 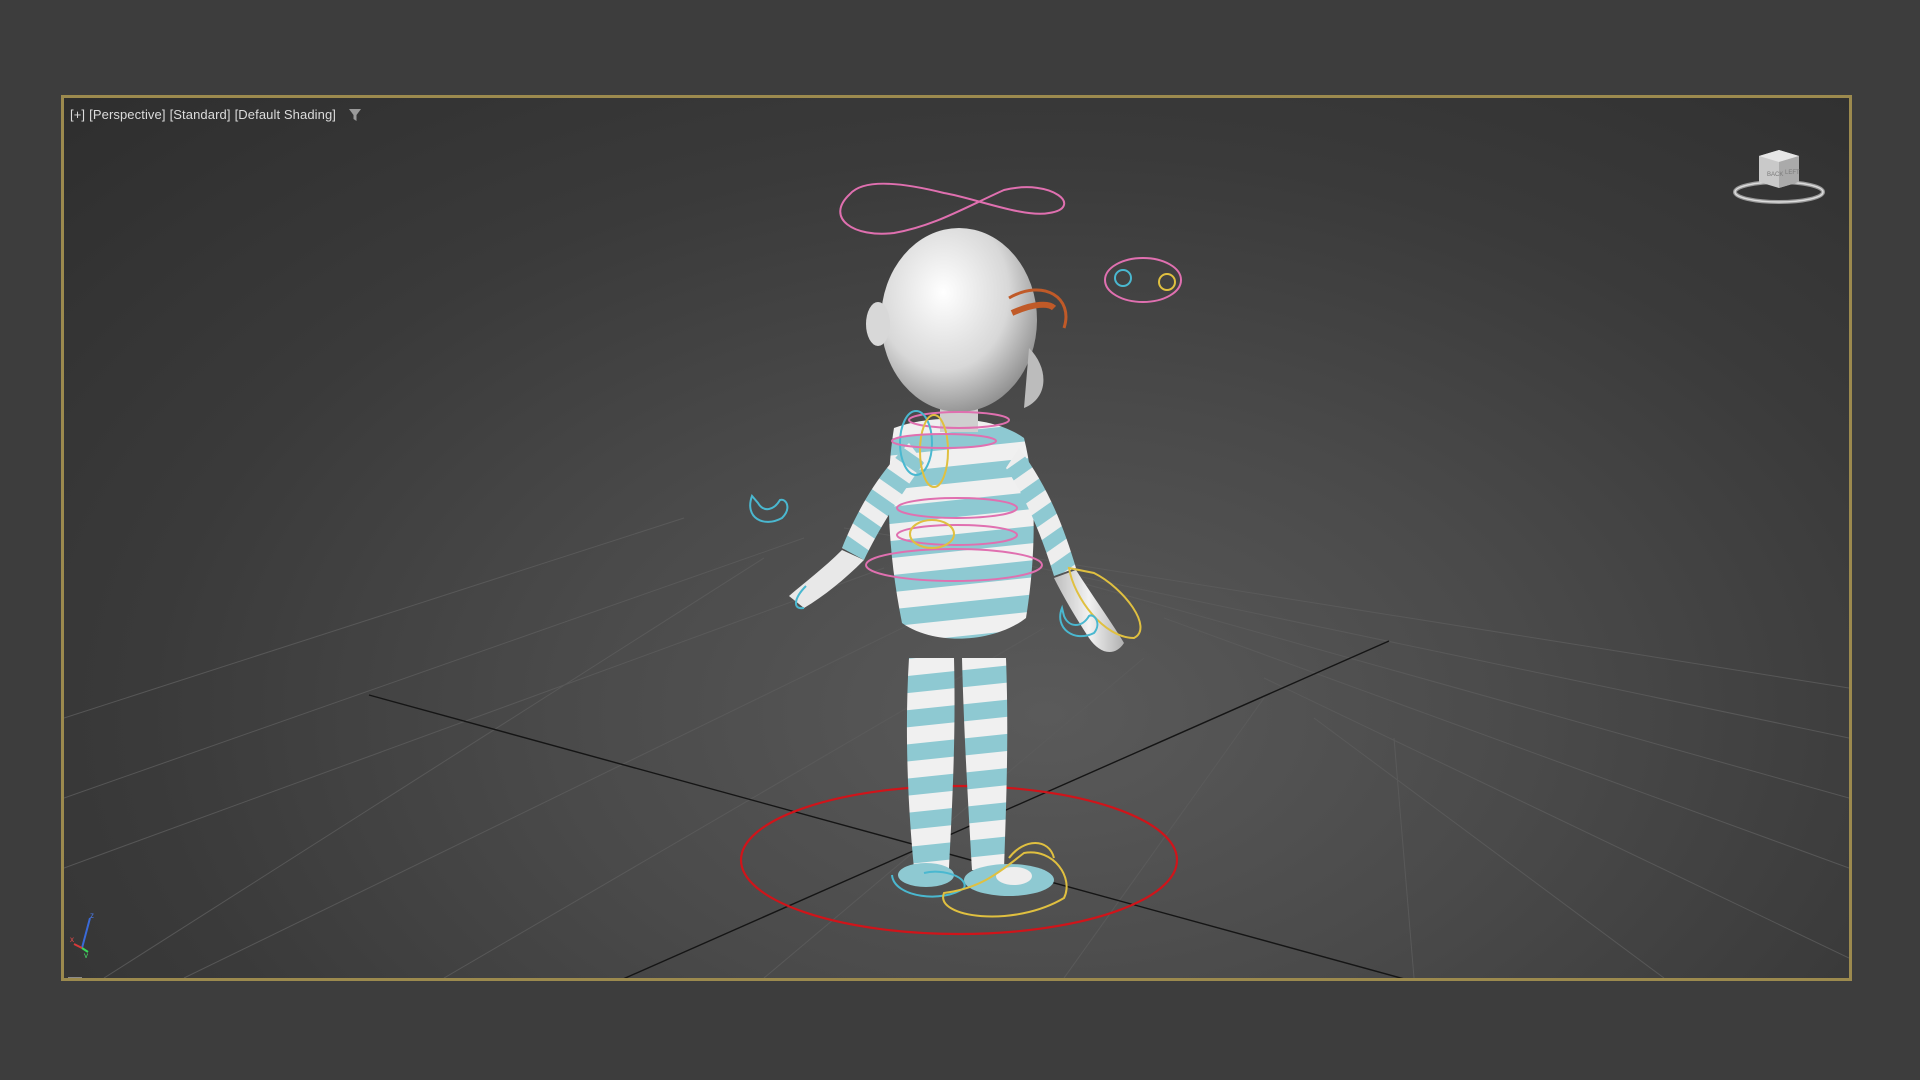 I want to click on viewport-point-of-view-menu: [Perspective], so click(x=127, y=114).